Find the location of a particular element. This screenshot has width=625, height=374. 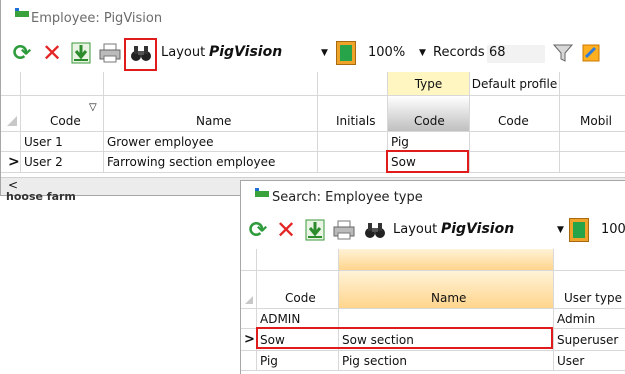

search-window-titlebar: Search: Employee type is located at coordinates (433, 196).